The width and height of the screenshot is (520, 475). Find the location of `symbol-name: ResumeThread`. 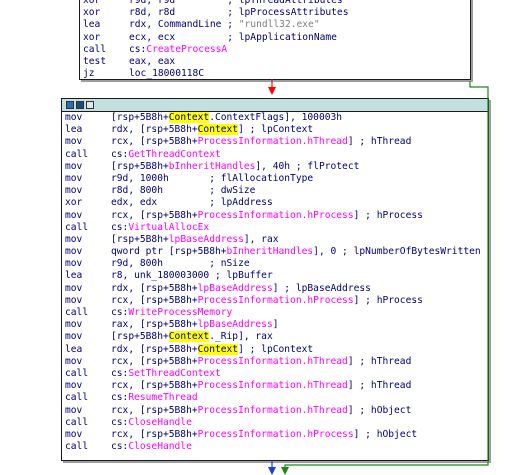

symbol-name: ResumeThread is located at coordinates (162, 397).